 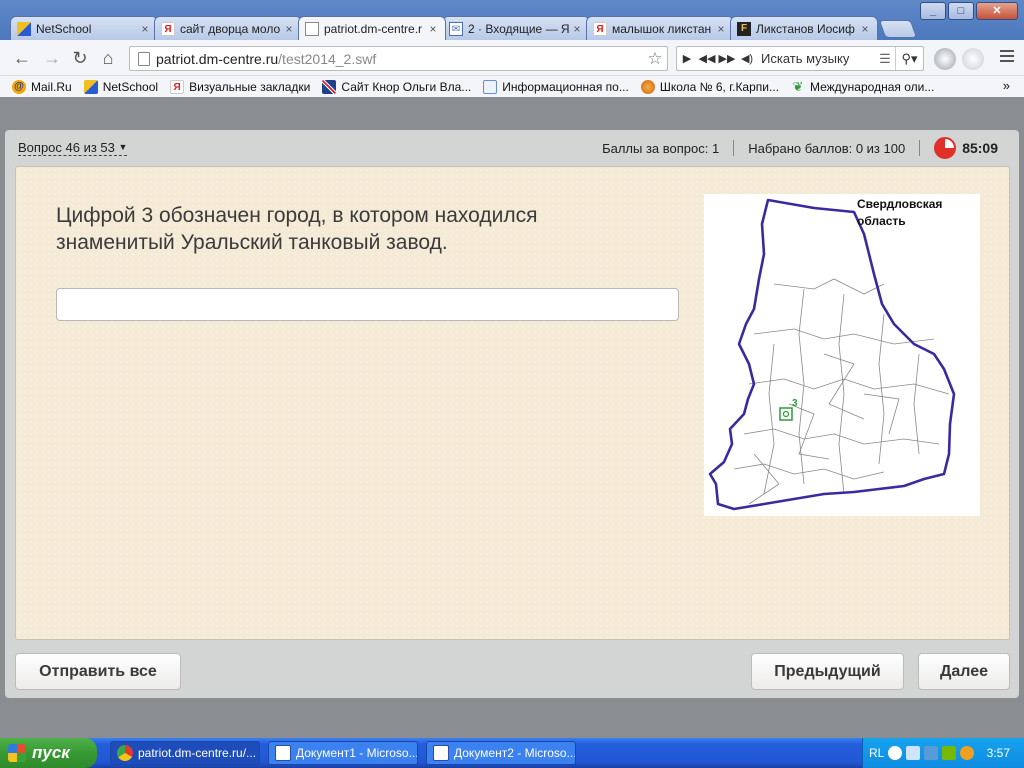 I want to click on next-button: Далее, so click(x=964, y=671).